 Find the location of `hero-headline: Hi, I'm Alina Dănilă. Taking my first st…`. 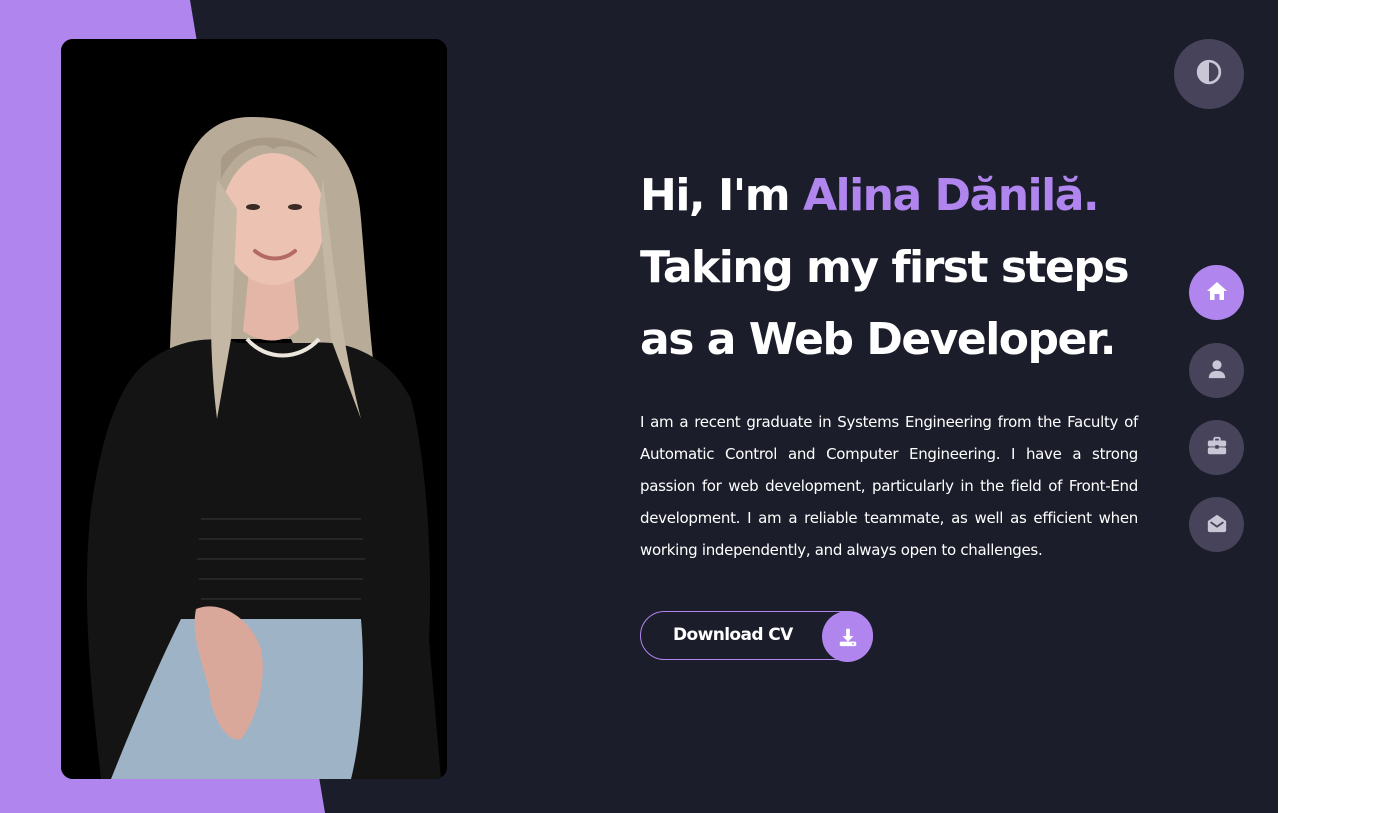

hero-headline: Hi, I'm Alina Dănilă. Taking my first st… is located at coordinates (890, 268).